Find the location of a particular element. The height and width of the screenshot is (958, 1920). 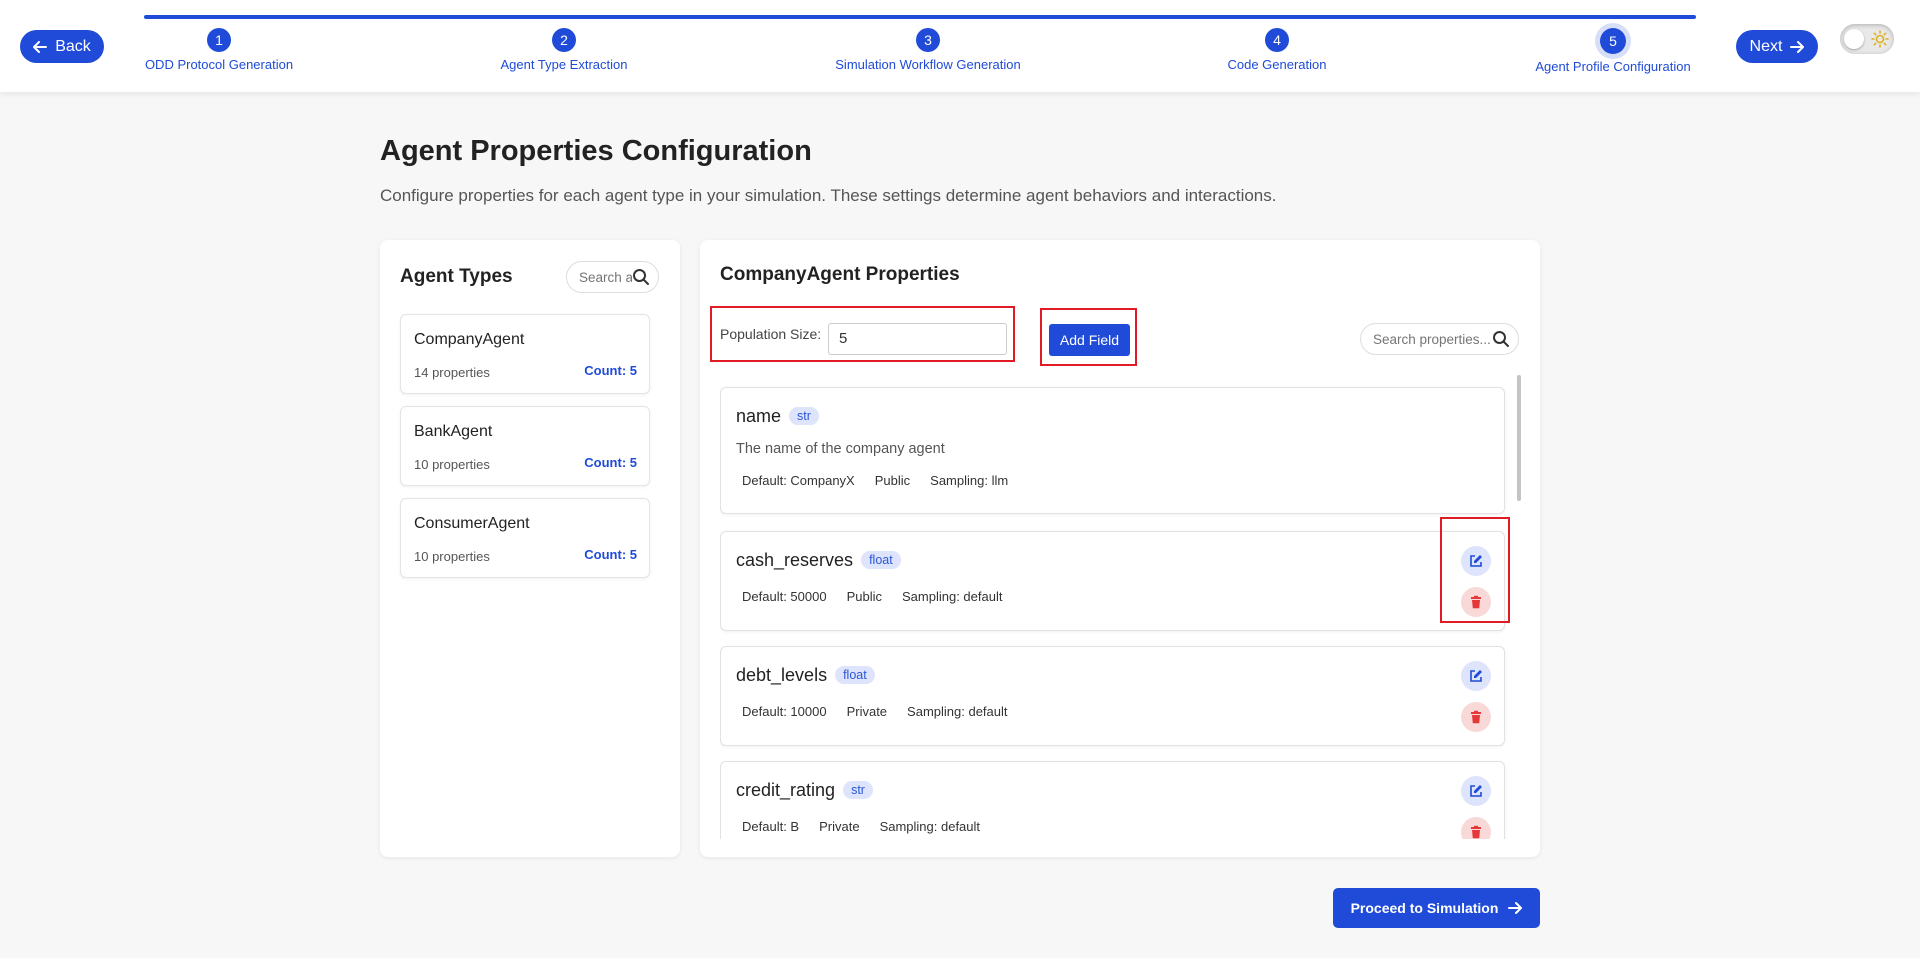

property-meta: Default: 10000 Private Sampling: default is located at coordinates (879, 711).